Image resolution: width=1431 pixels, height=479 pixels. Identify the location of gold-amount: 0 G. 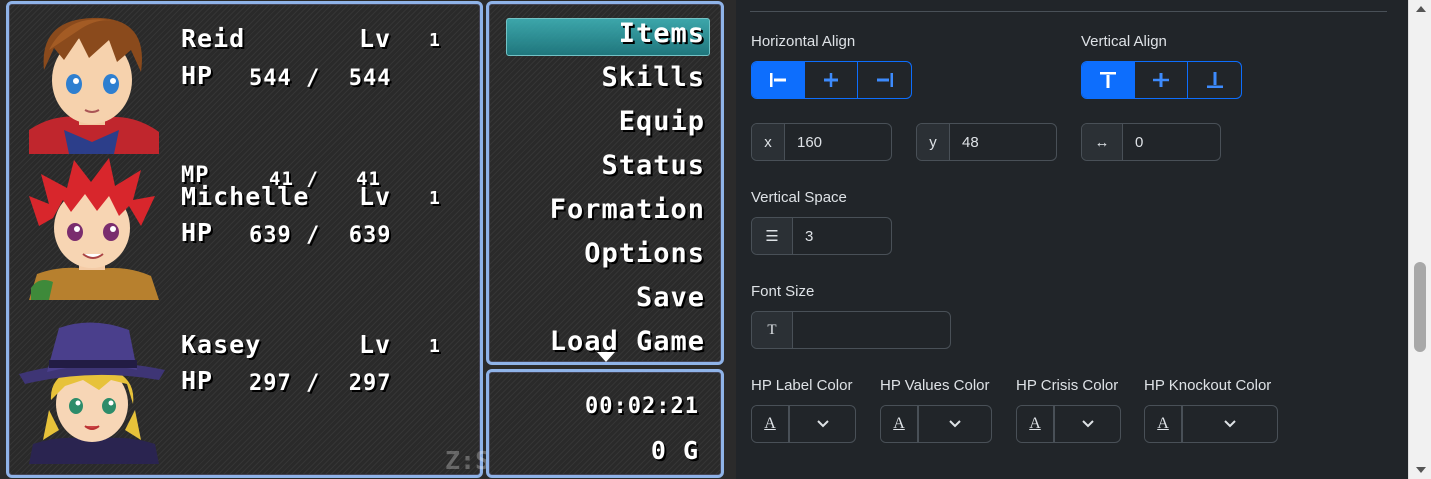
(674, 450).